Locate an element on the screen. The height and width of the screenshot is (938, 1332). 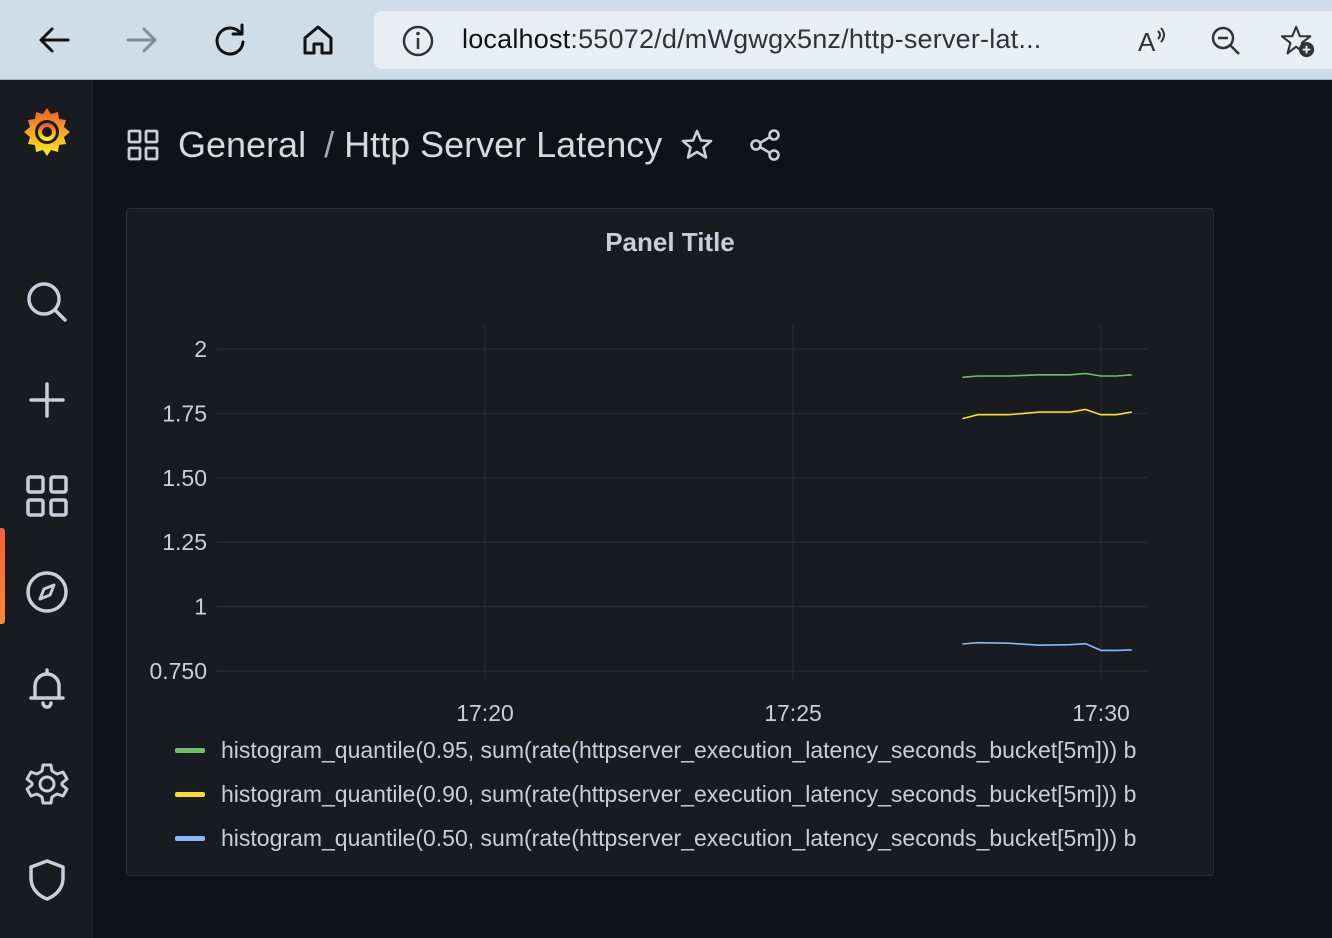
nav-configuration is located at coordinates (46, 784).